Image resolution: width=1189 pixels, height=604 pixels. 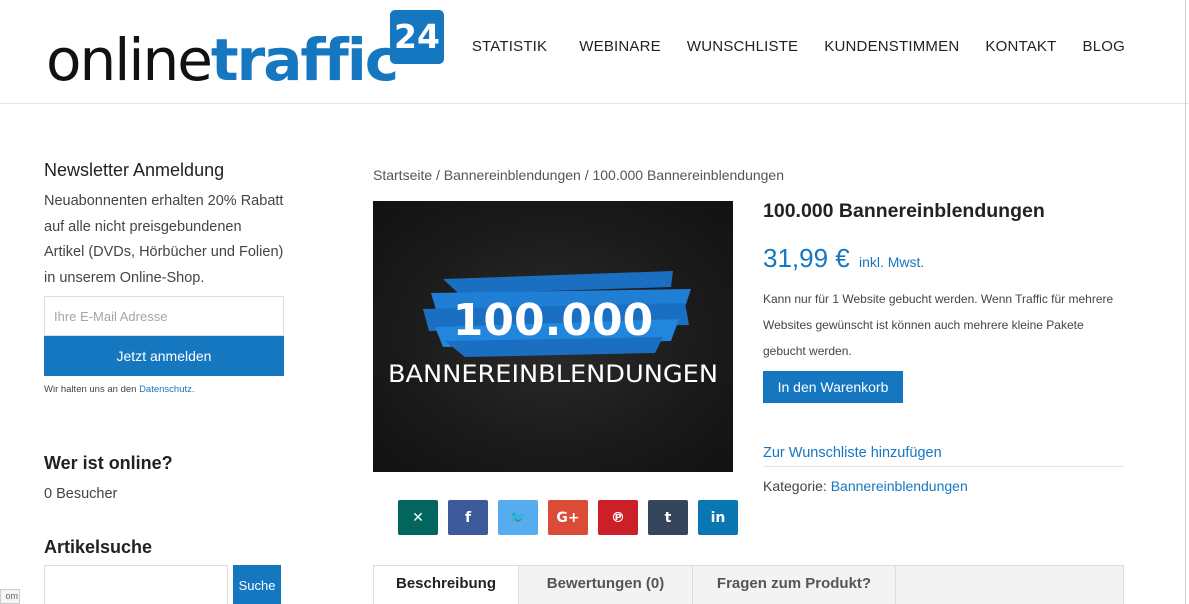 I want to click on newsletter-title: Newsletter Anmeldung, so click(x=134, y=170).